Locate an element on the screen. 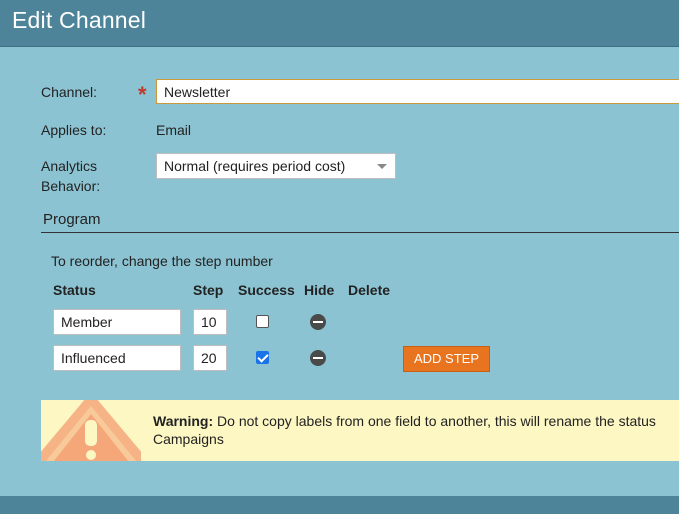 This screenshot has width=679, height=514. warning-triangle-icon is located at coordinates (91, 430).